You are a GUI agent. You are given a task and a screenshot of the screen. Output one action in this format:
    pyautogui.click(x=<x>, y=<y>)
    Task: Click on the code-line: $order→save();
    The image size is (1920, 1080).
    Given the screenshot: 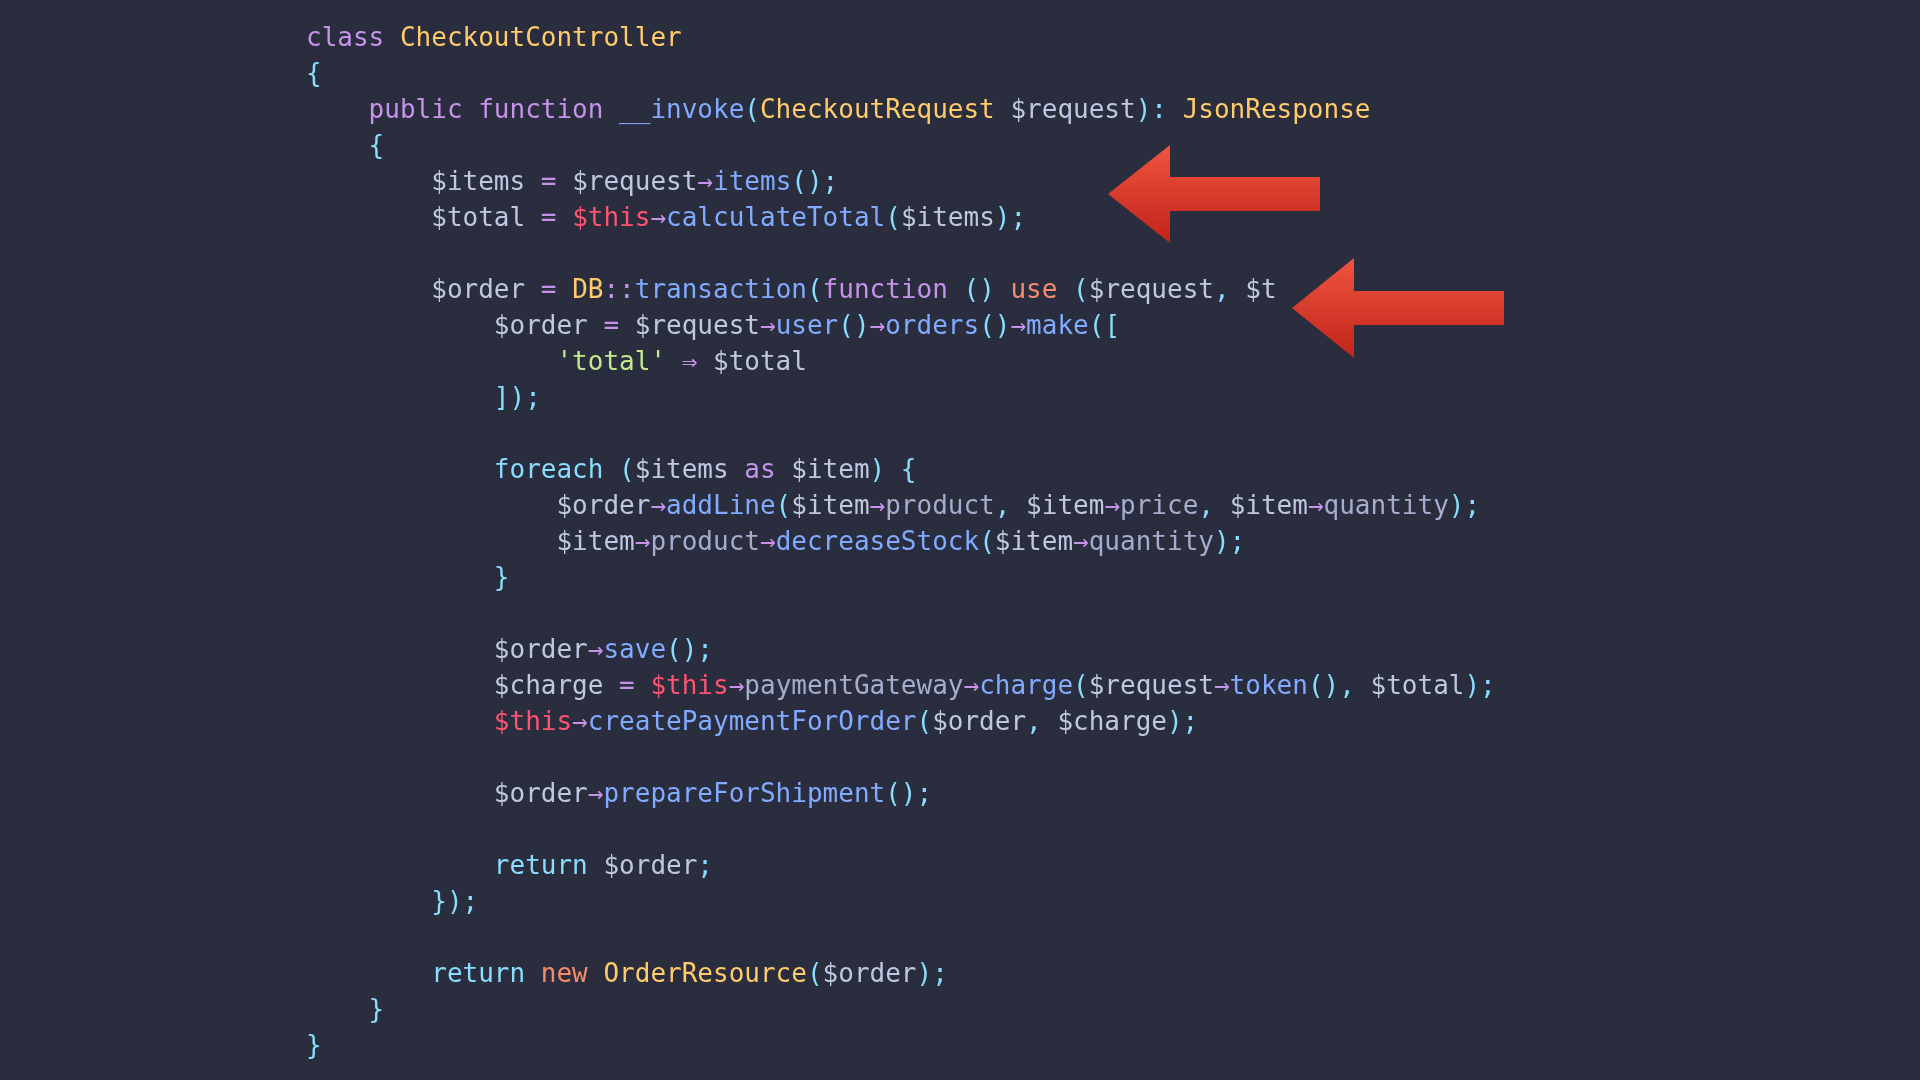 What is the action you would take?
    pyautogui.click(x=602, y=649)
    